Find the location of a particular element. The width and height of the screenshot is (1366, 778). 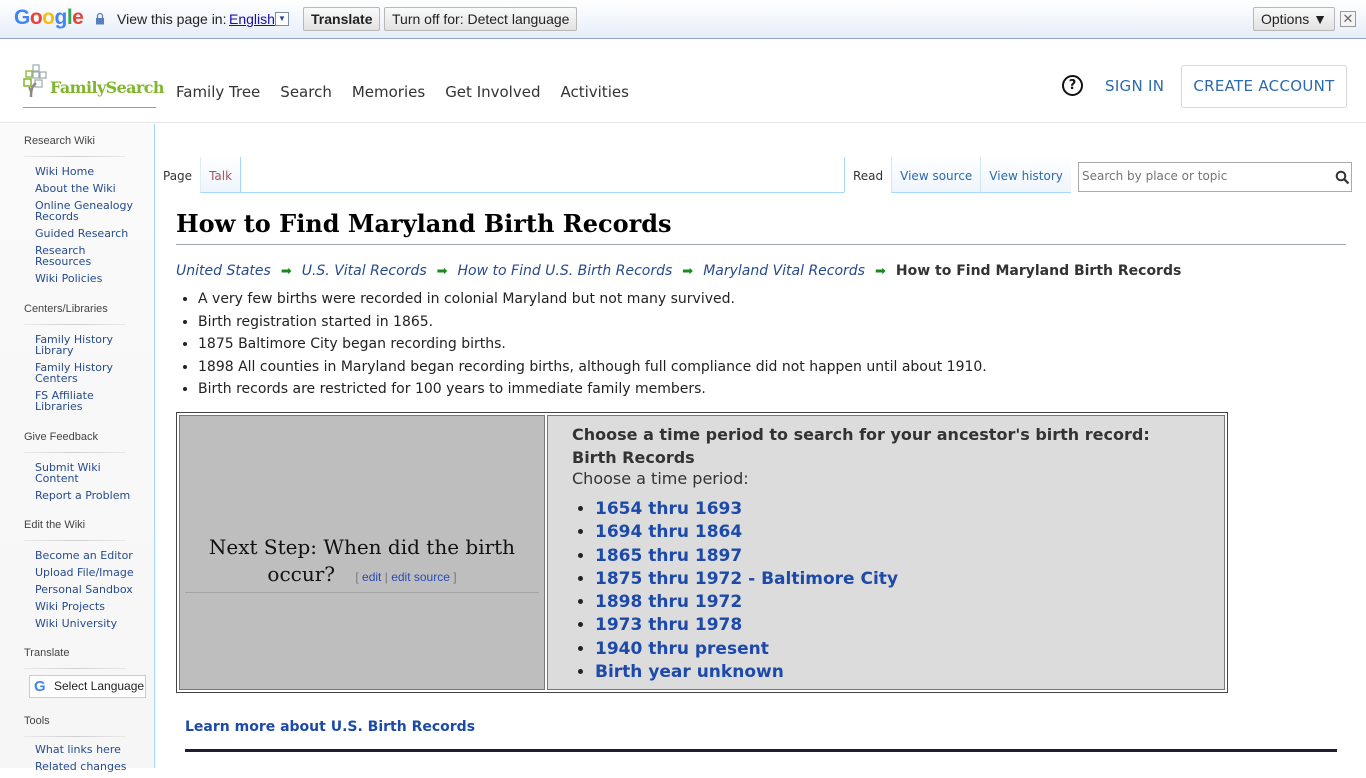

create-account-button: CREATE ACCOUNT is located at coordinates (1264, 86).